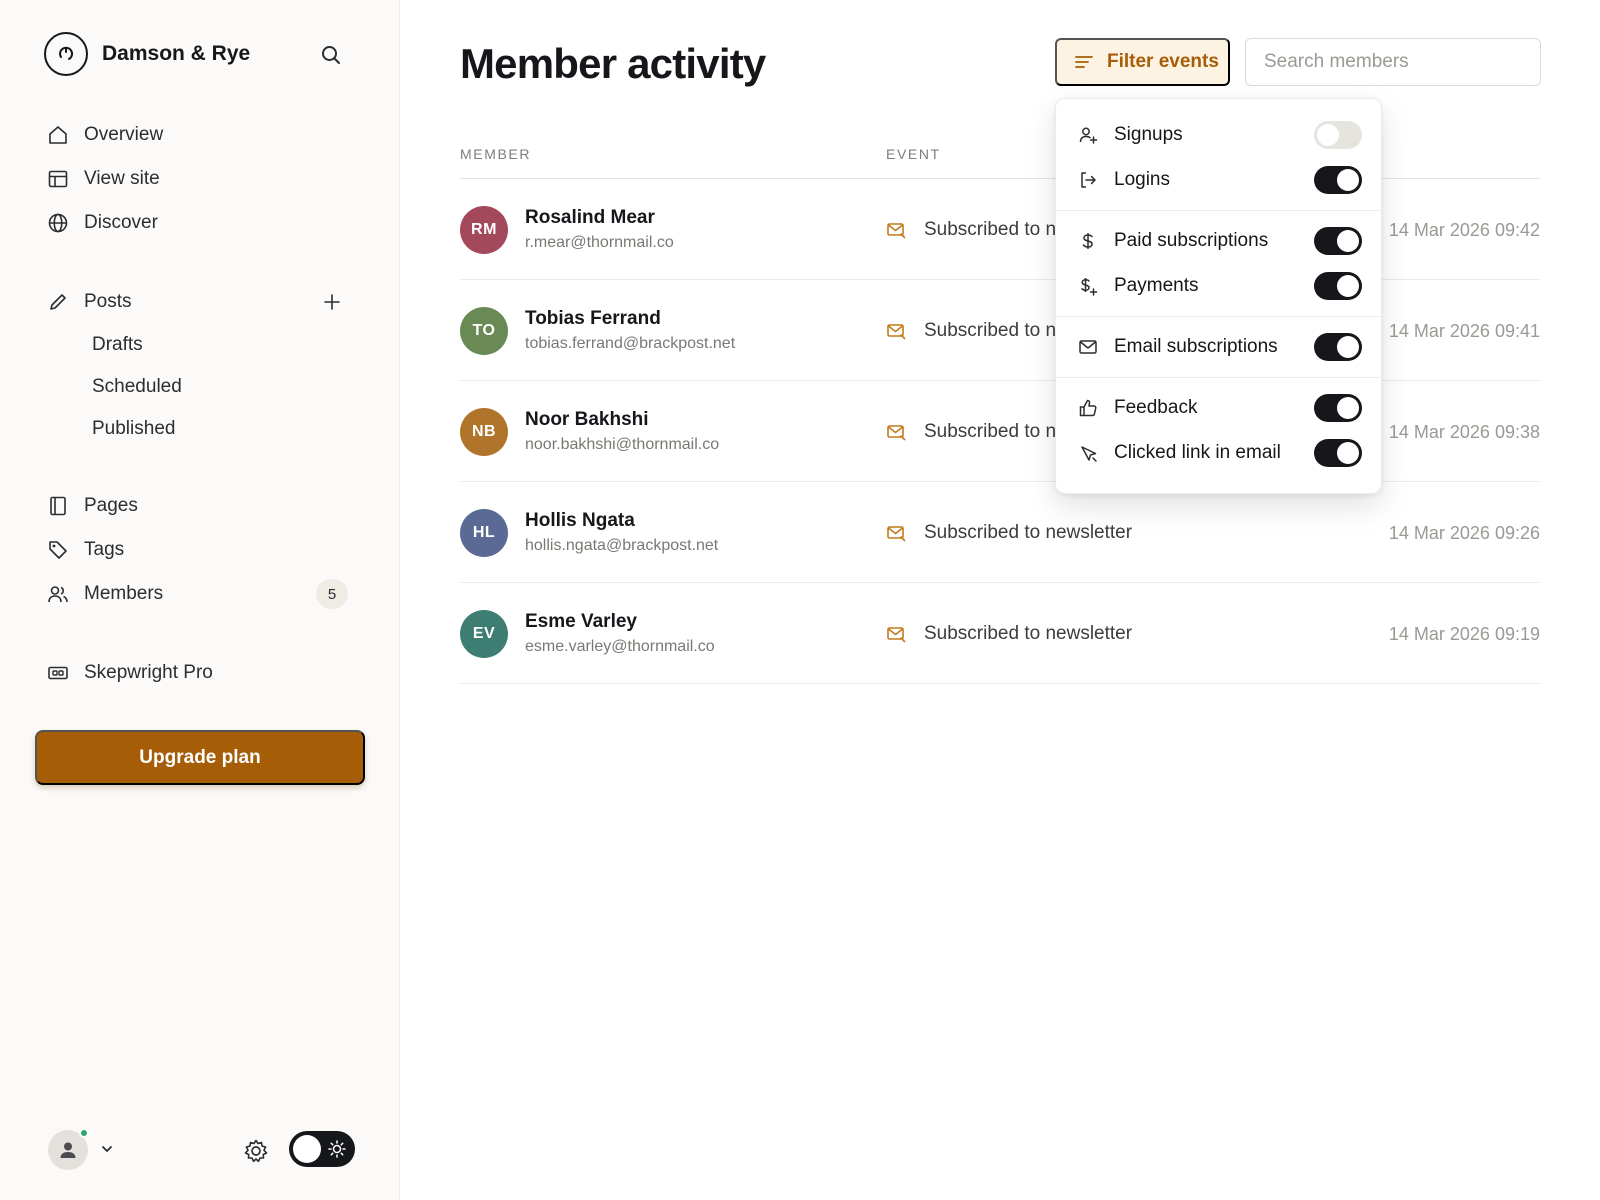  What do you see at coordinates (580, 520) in the screenshot?
I see `member-name: Hollis Ngata` at bounding box center [580, 520].